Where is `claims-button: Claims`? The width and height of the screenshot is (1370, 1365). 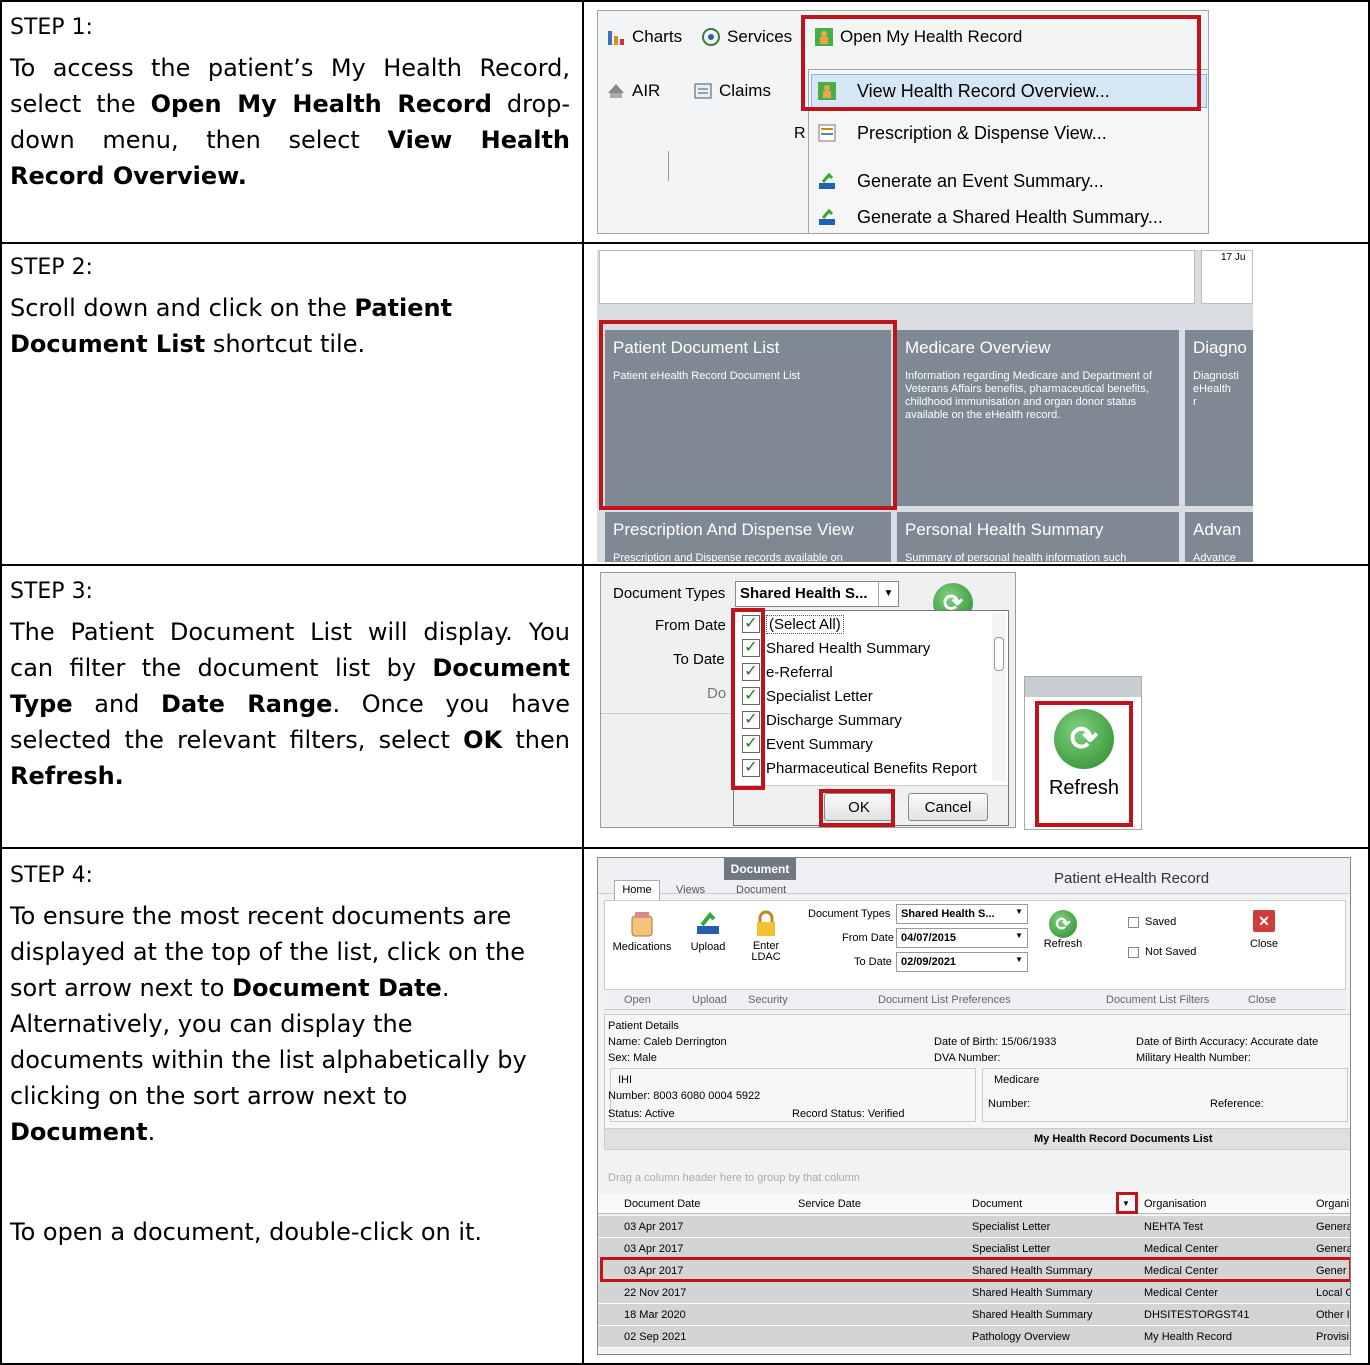
claims-button: Claims is located at coordinates (732, 91).